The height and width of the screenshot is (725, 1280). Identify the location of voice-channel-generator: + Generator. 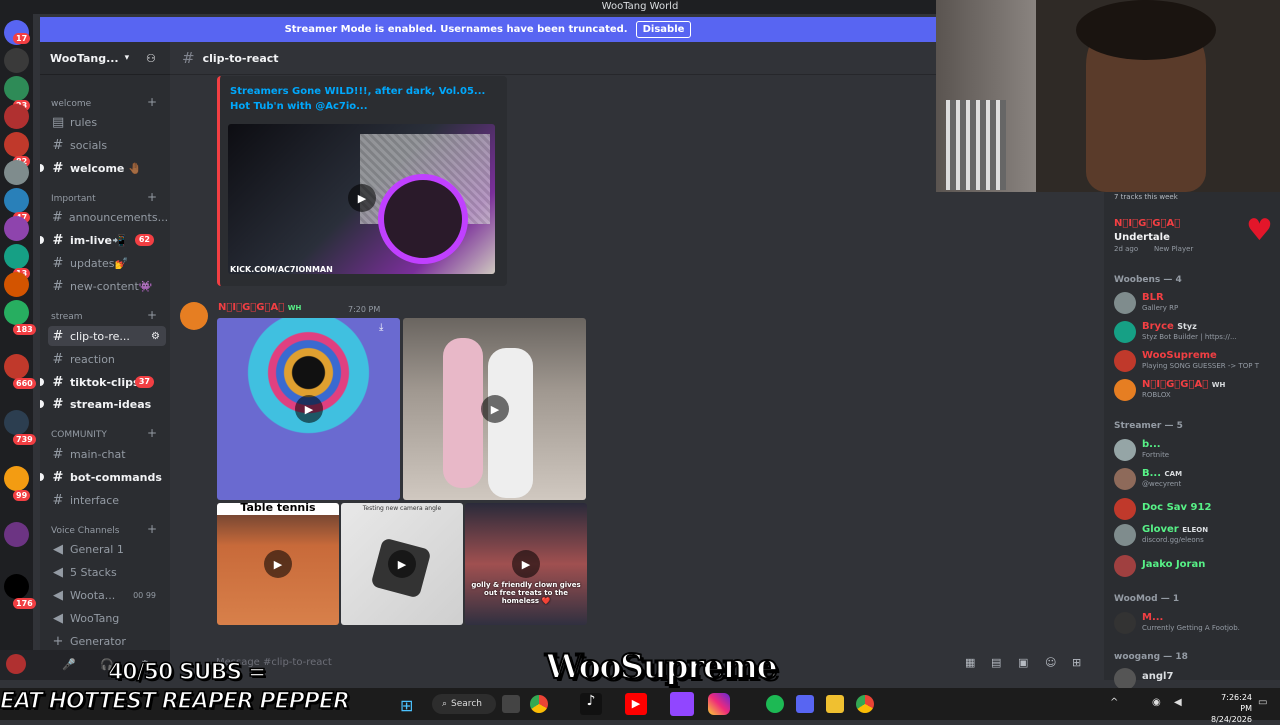
(107, 641).